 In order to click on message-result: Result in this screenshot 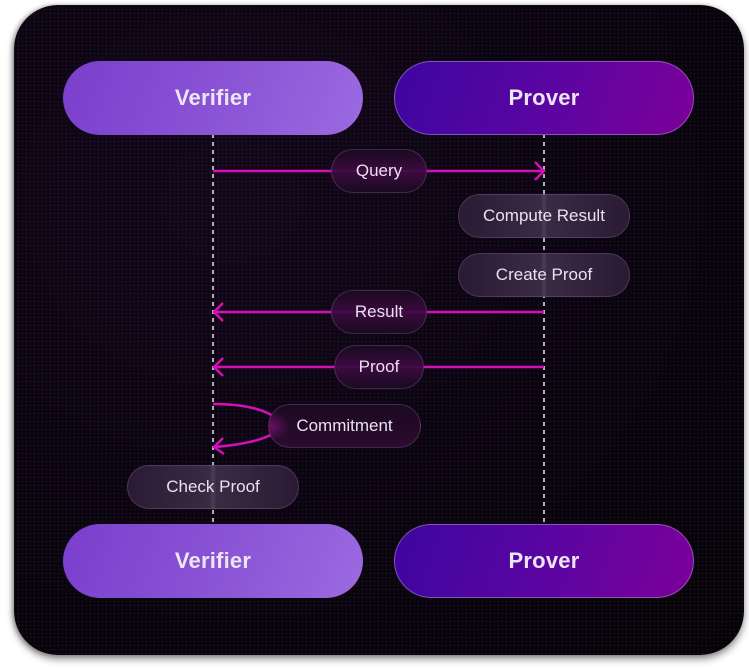, I will do `click(379, 312)`.